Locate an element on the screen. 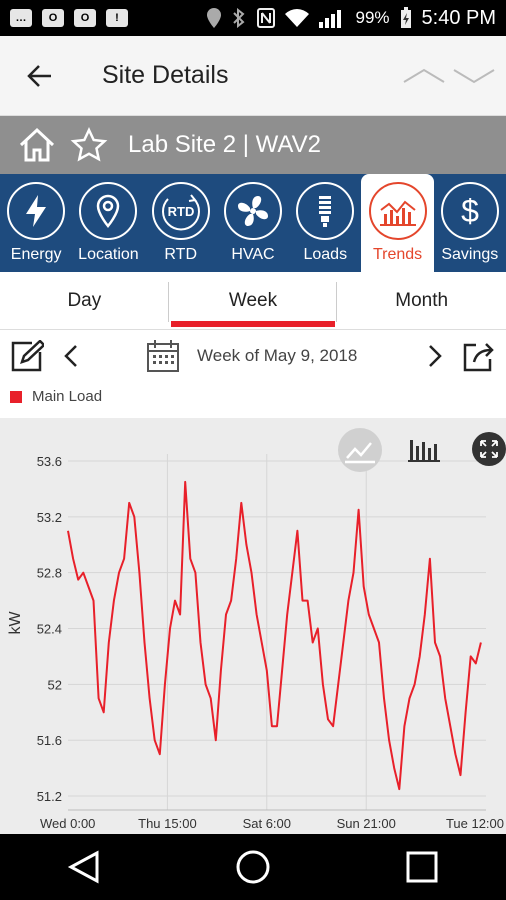 This screenshot has width=506, height=900. fullscreen-button is located at coordinates (489, 449).